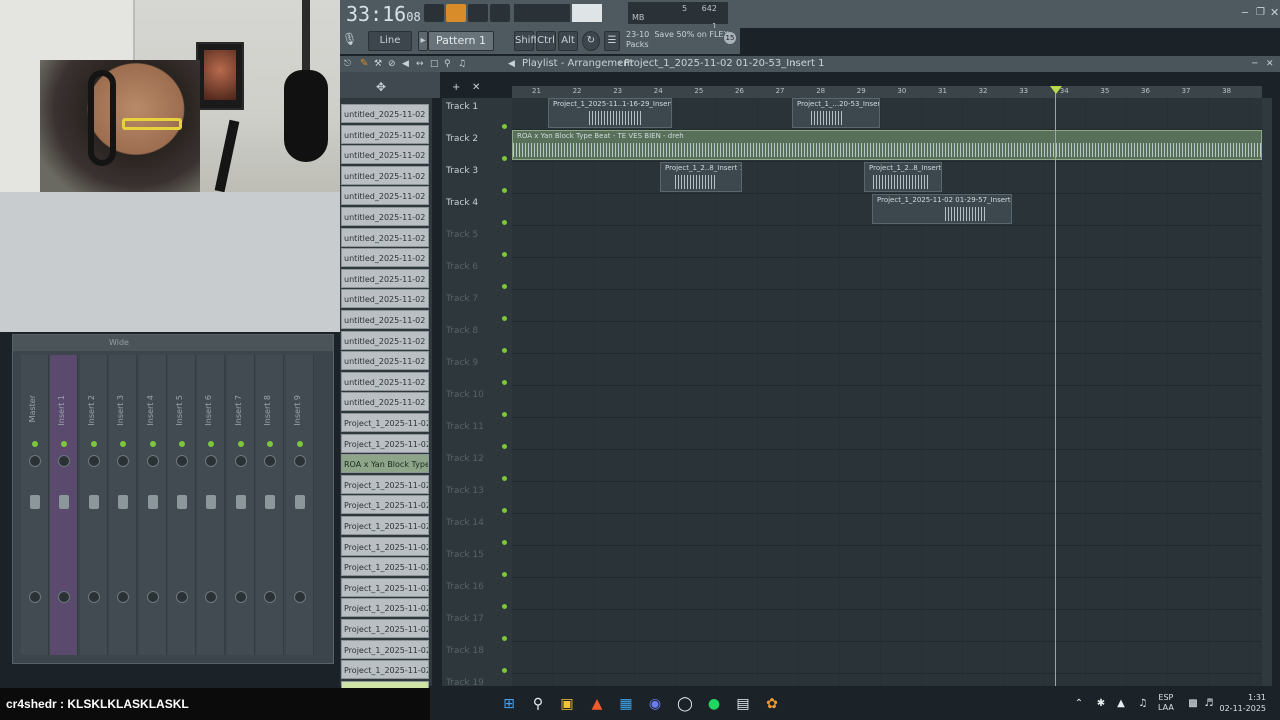 The height and width of the screenshot is (720, 1280). Describe the element at coordinates (390, 41) in the screenshot. I see `snap-select: Line` at that location.